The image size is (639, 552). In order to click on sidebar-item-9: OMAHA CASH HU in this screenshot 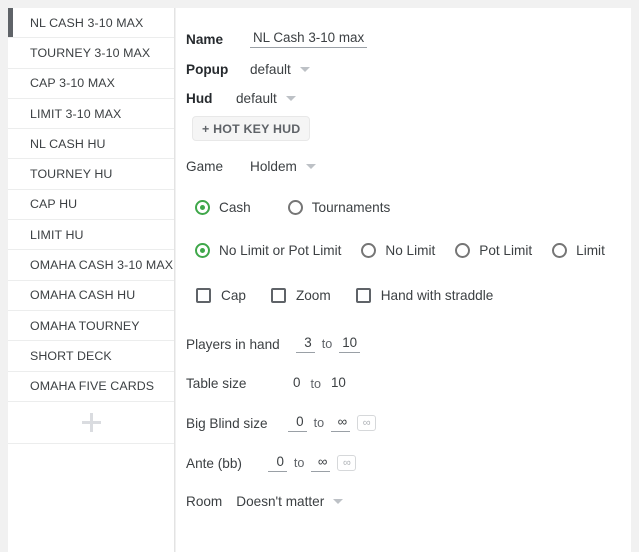, I will do `click(91, 295)`.